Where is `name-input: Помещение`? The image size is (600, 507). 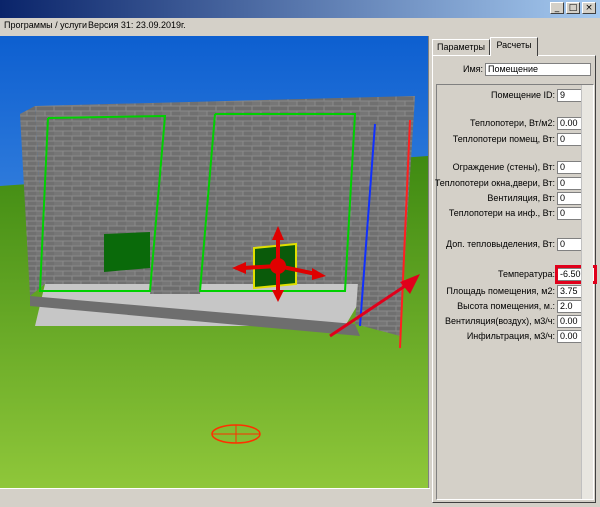 name-input: Помещение is located at coordinates (538, 69).